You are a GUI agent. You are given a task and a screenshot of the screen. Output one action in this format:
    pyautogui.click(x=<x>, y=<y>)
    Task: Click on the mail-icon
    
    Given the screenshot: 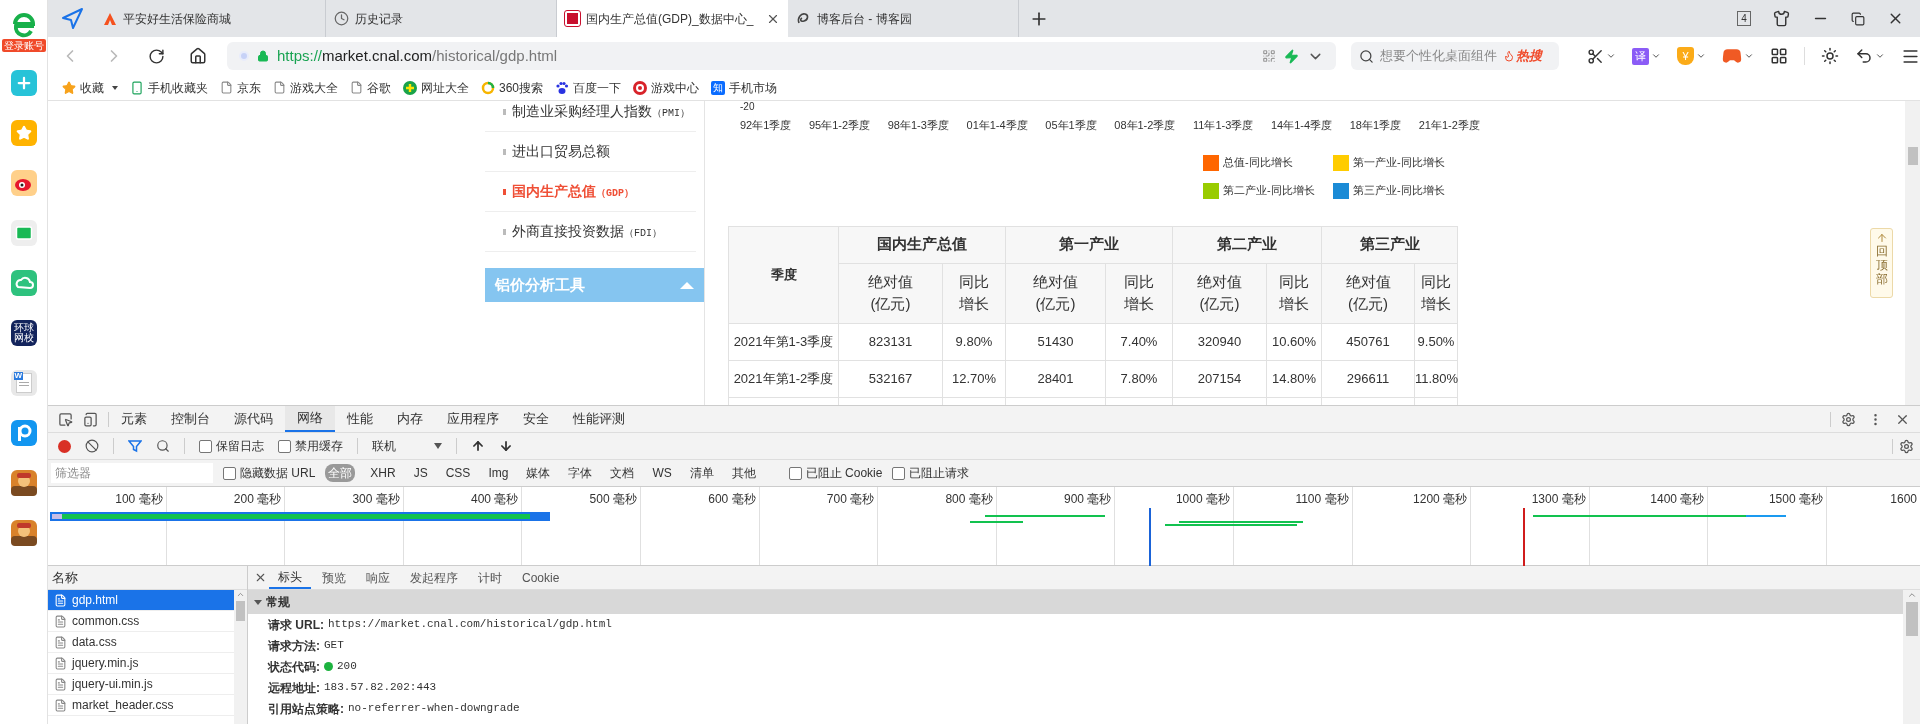 What is the action you would take?
    pyautogui.click(x=23, y=233)
    